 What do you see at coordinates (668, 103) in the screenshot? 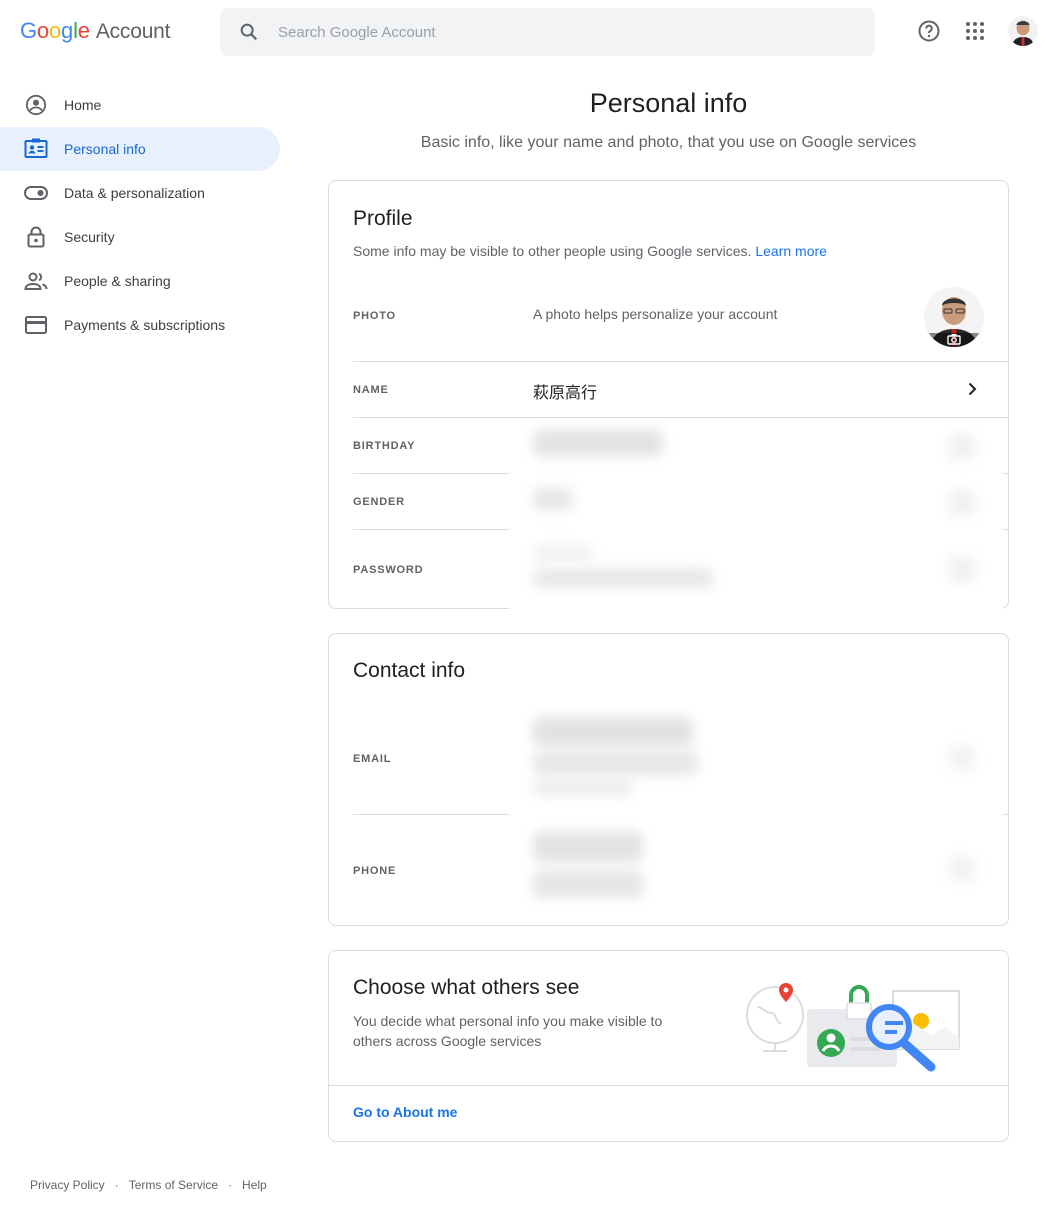
I see `page-title: Personal info` at bounding box center [668, 103].